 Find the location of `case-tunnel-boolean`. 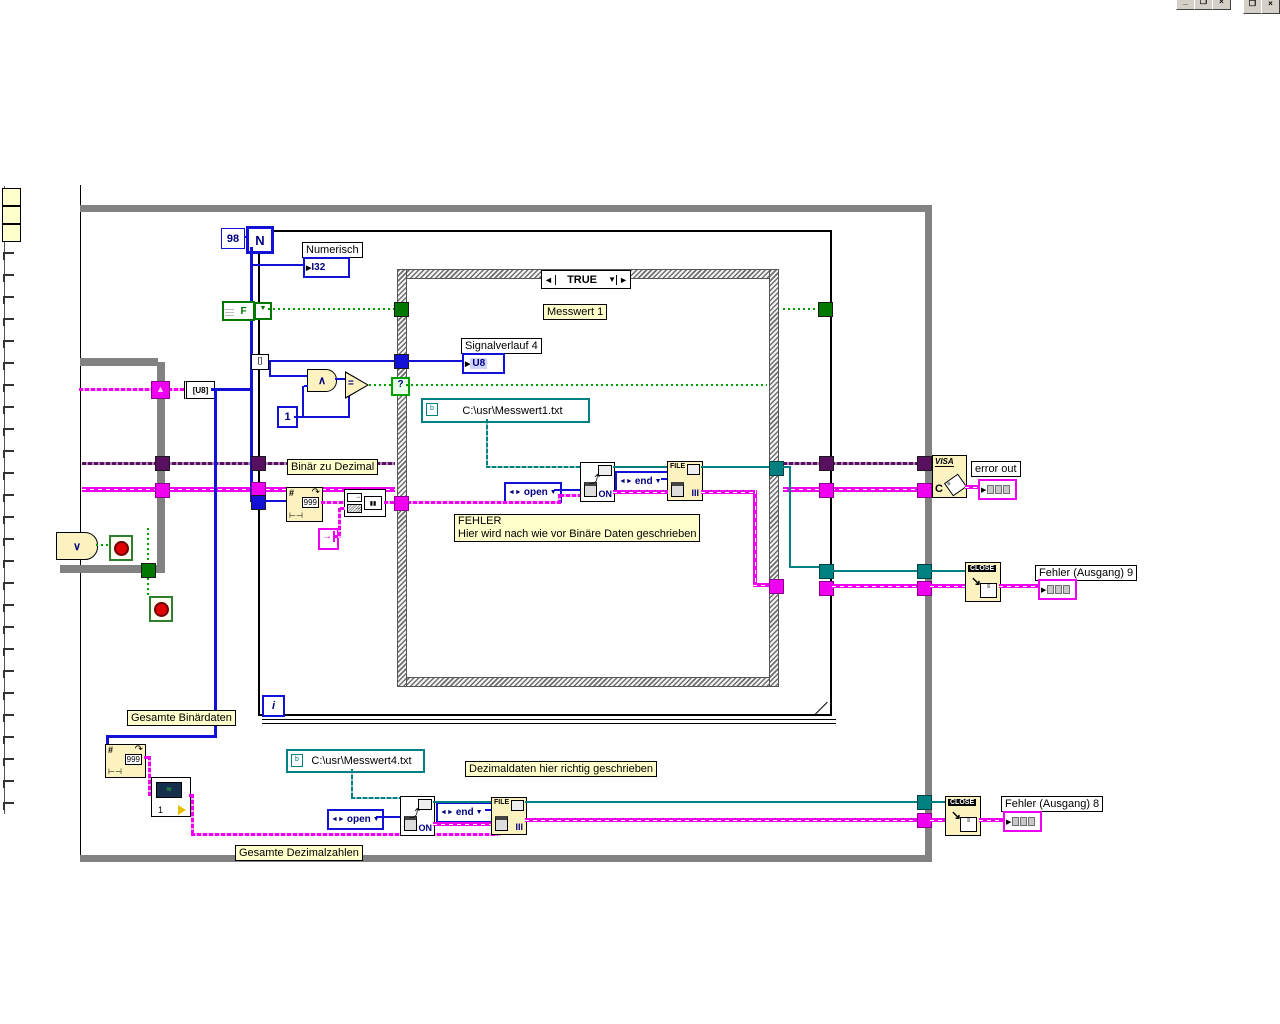

case-tunnel-boolean is located at coordinates (401, 309).